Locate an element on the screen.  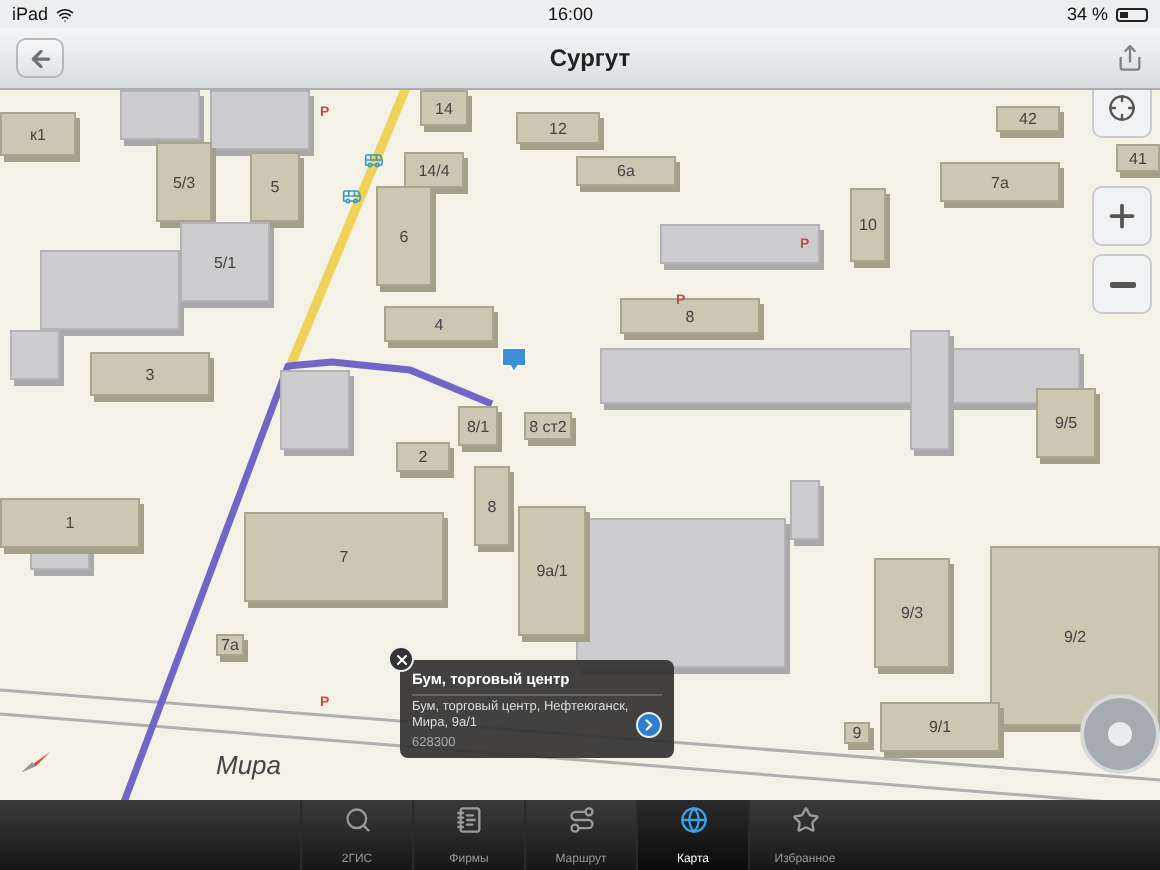
share-button is located at coordinates (1130, 58).